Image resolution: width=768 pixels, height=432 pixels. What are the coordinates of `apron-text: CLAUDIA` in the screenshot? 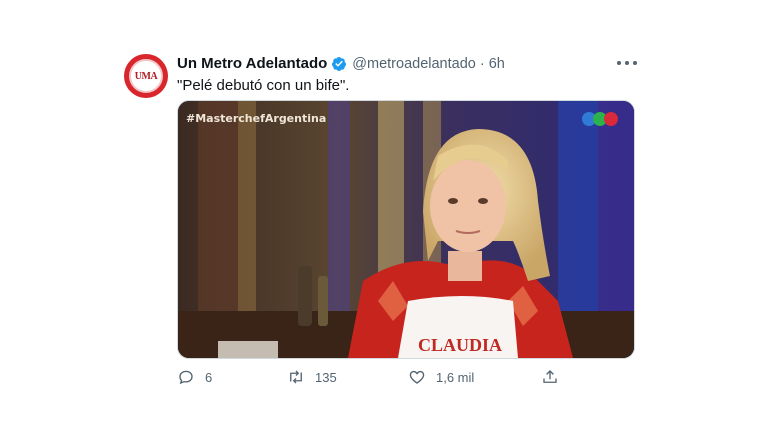 It's located at (460, 345).